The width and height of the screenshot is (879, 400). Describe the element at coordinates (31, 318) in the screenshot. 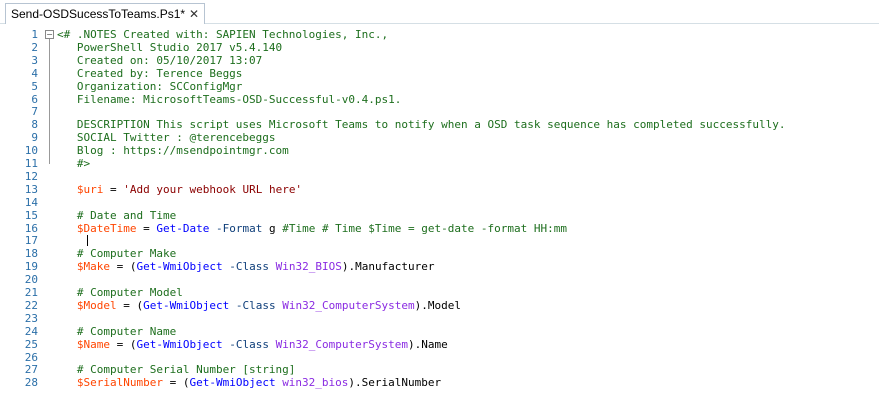

I see `line-number: 23` at that location.